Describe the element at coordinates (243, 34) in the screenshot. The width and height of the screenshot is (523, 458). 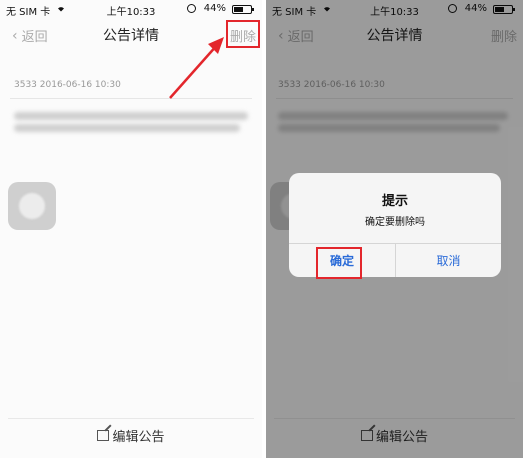
I see `delete-highlight-box` at that location.